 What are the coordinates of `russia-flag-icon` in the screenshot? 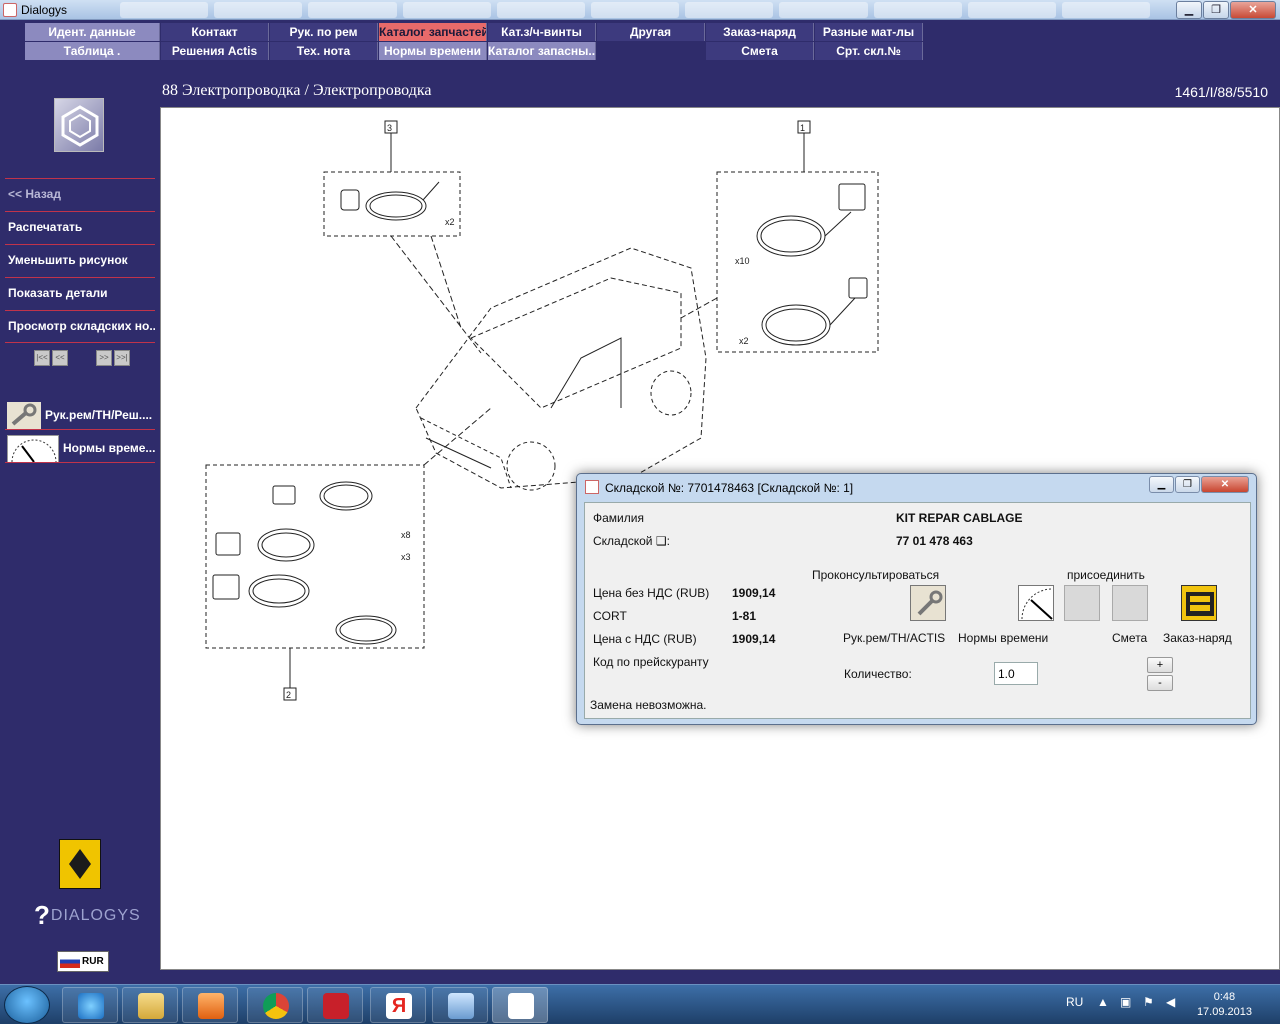 It's located at (70, 961).